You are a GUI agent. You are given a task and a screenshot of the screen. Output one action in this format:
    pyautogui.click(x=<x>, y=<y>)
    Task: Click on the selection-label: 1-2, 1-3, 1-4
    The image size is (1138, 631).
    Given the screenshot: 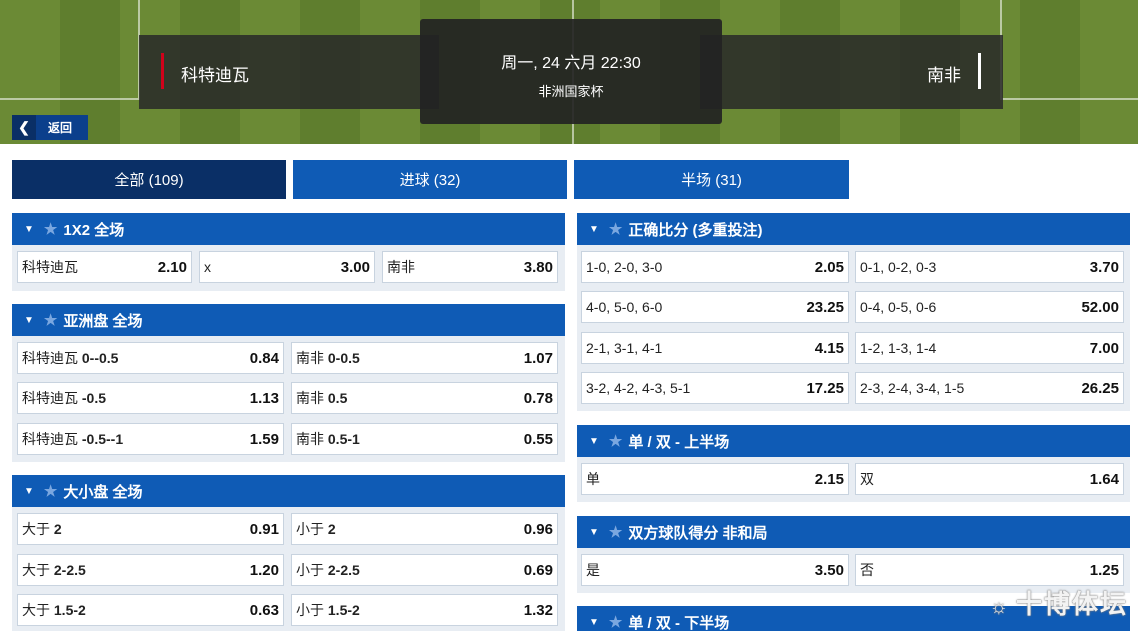 What is the action you would take?
    pyautogui.click(x=898, y=348)
    